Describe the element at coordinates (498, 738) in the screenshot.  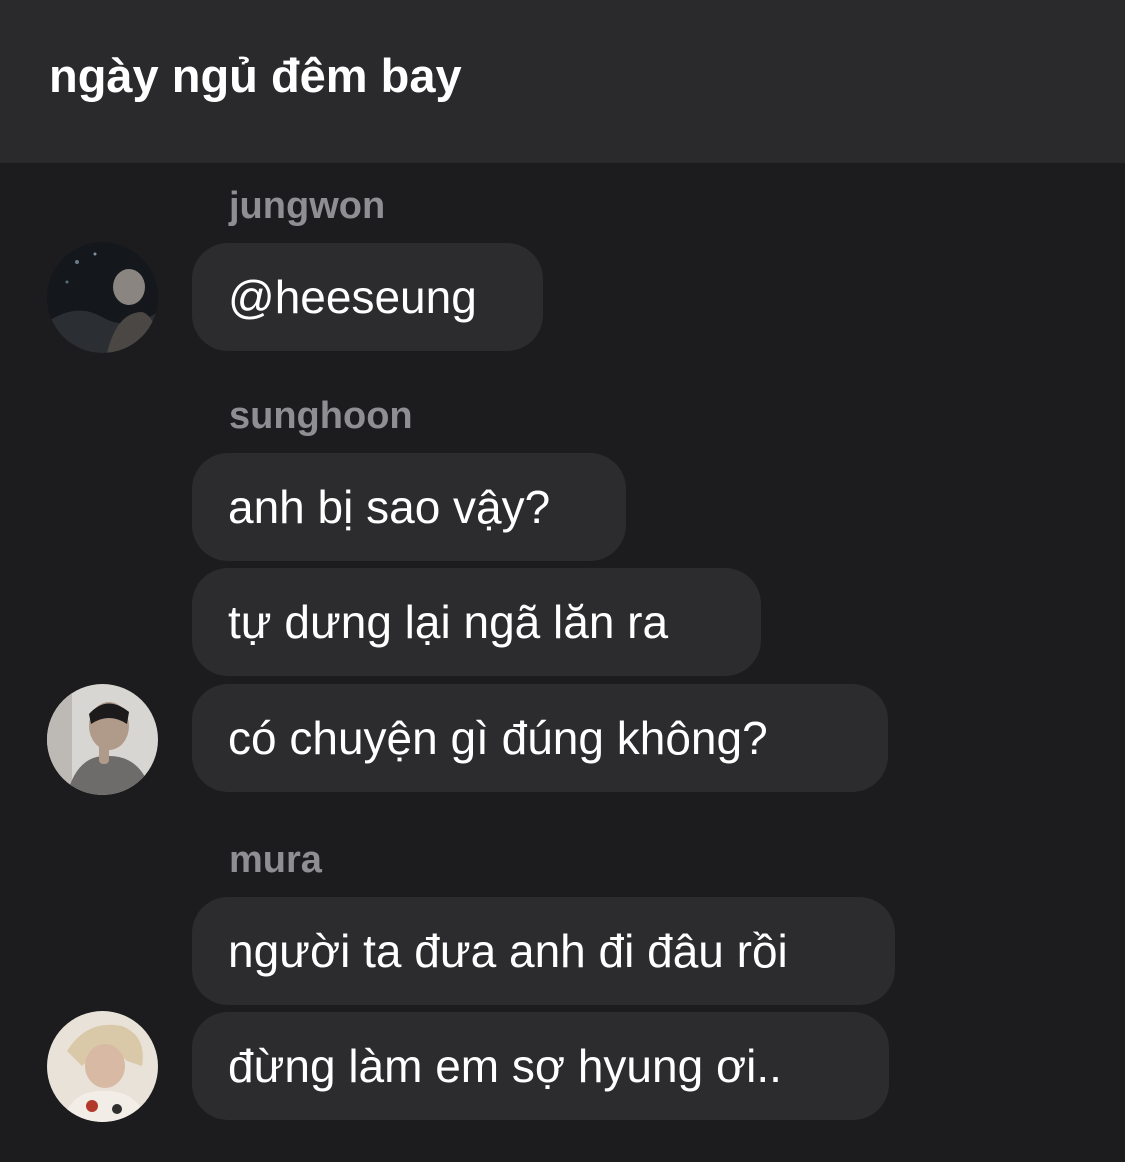
I see `message-text: có chuyện gì đúng không?` at that location.